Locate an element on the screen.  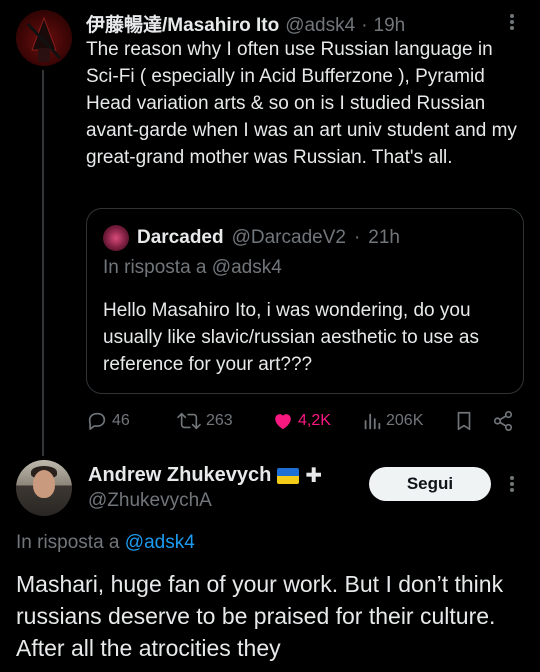
reply-button: 46 is located at coordinates (108, 421).